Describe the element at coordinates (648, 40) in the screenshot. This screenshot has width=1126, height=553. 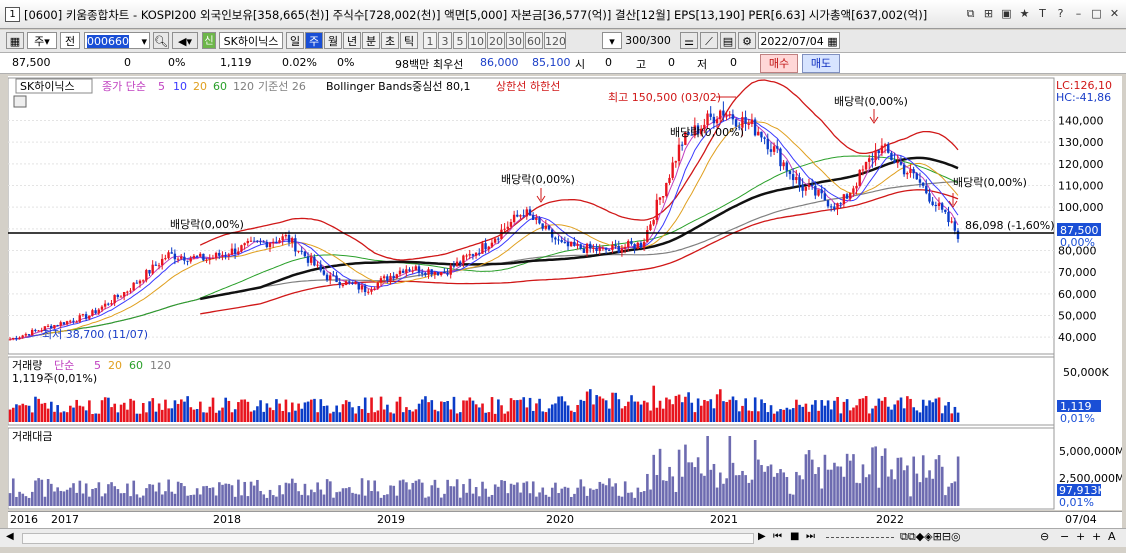
I see `bar-count: 300/300` at that location.